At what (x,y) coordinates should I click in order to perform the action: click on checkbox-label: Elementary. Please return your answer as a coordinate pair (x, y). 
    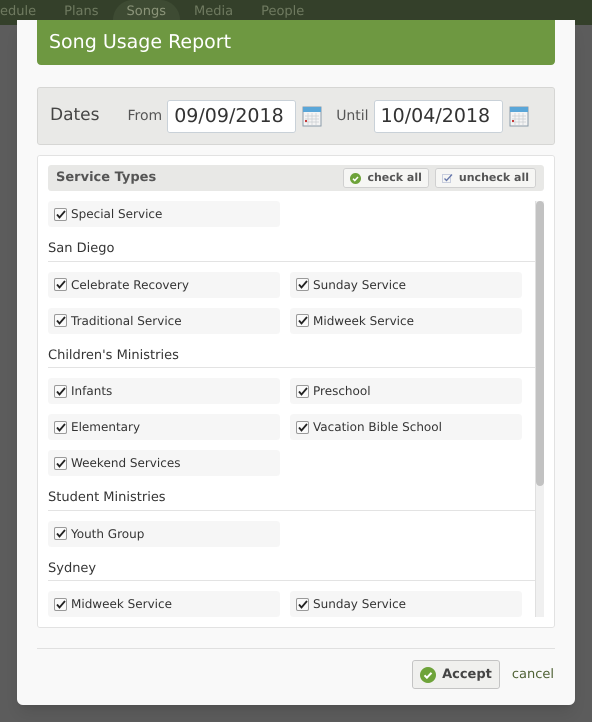
    Looking at the image, I should click on (105, 427).